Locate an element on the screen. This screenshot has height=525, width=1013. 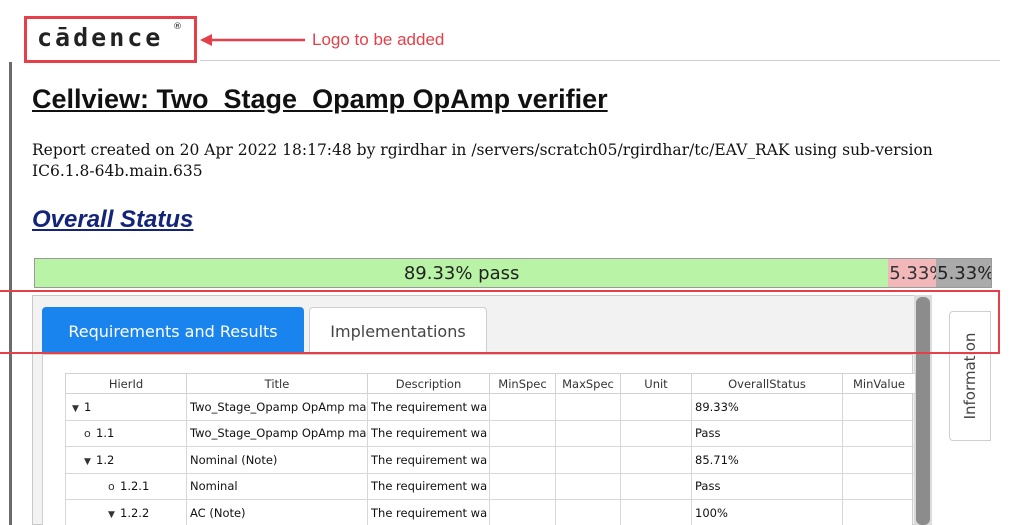
table-row: o 1.2.1 Nominal The requirement wa Pass is located at coordinates (490, 486).